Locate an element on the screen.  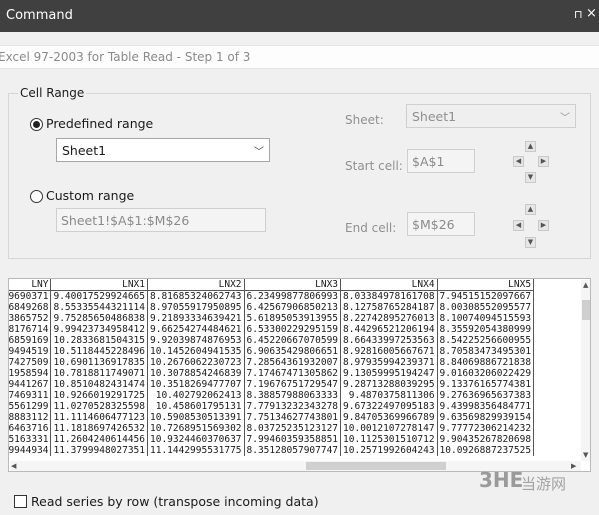
start-cell-label: Start cell: is located at coordinates (374, 166).